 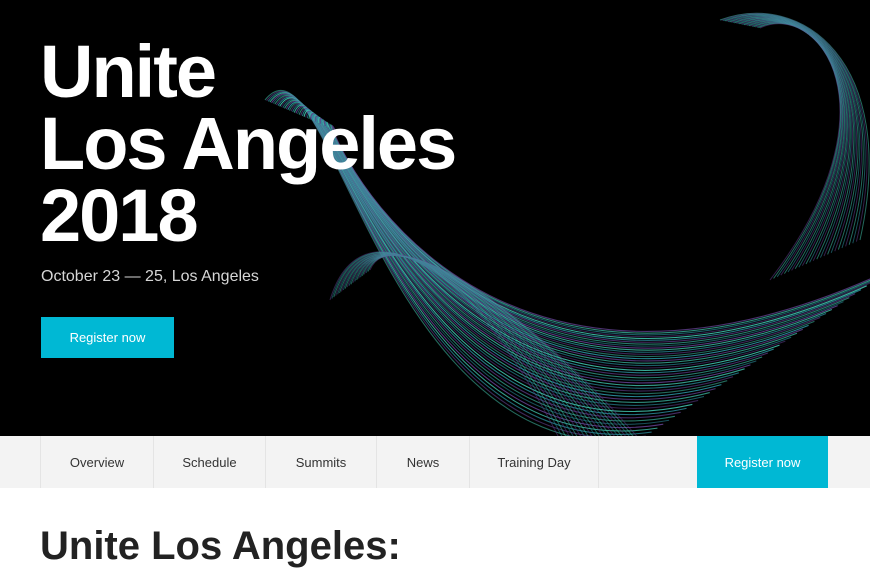 I want to click on subnav-item-overview: Overview, so click(x=97, y=462).